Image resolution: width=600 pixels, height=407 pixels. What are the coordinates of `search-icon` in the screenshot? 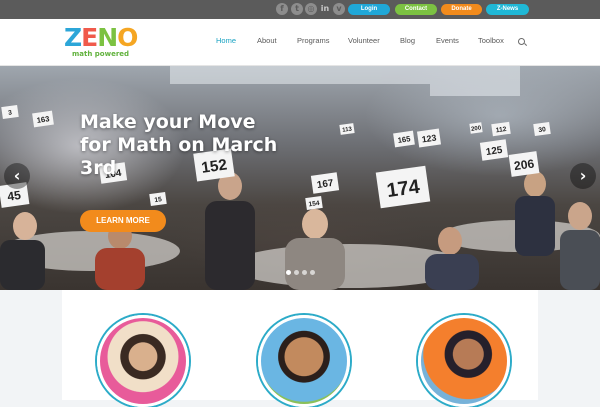 It's located at (521, 41).